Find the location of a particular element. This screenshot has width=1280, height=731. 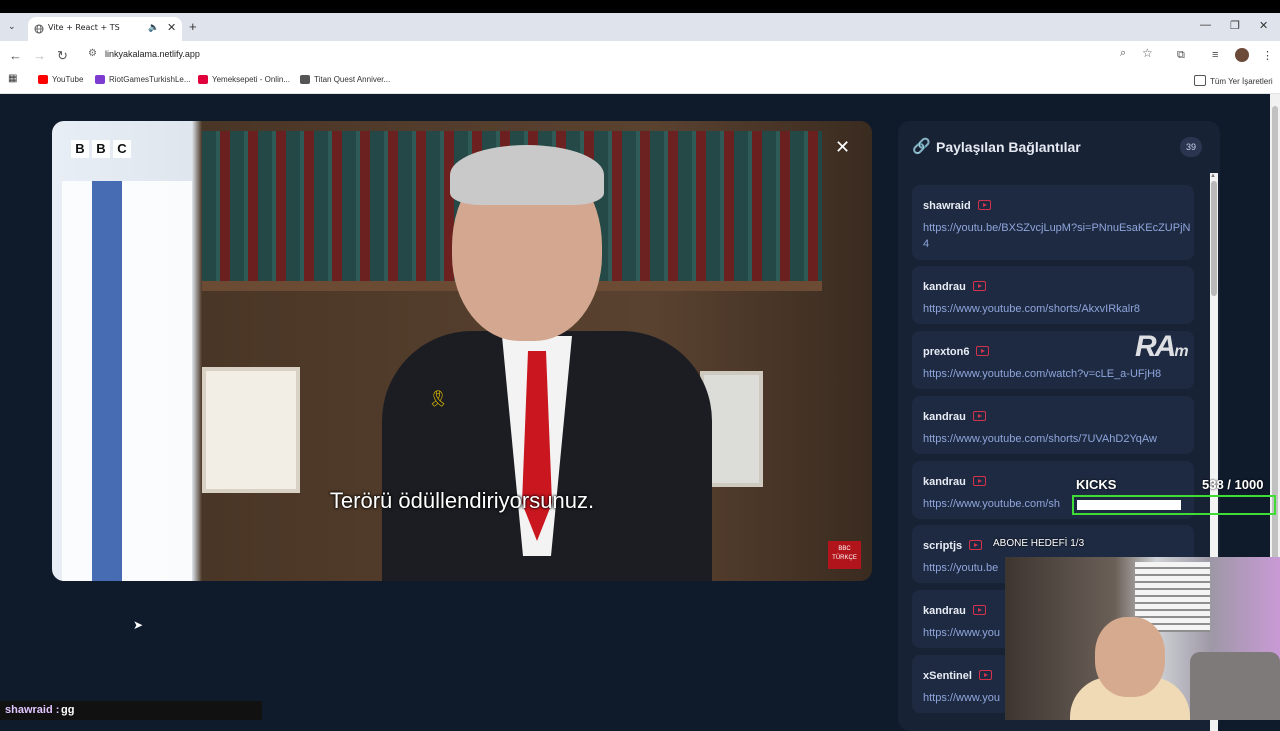

globe-icon is located at coordinates (39, 29).